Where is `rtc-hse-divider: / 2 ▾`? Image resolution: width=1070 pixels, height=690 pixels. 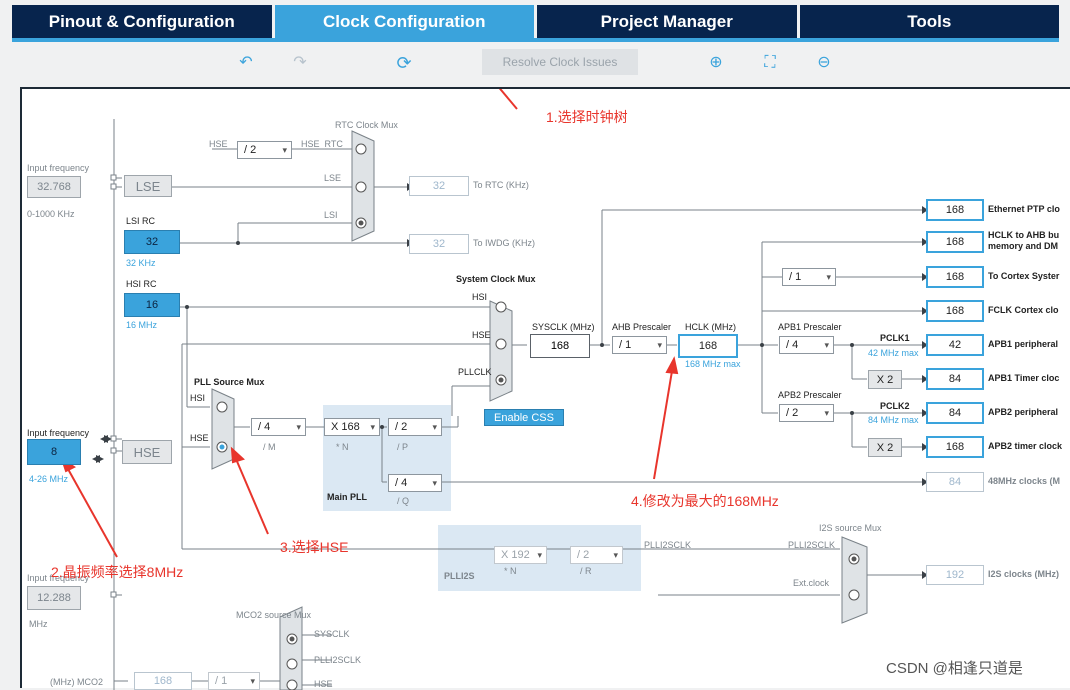 rtc-hse-divider: / 2 ▾ is located at coordinates (264, 150).